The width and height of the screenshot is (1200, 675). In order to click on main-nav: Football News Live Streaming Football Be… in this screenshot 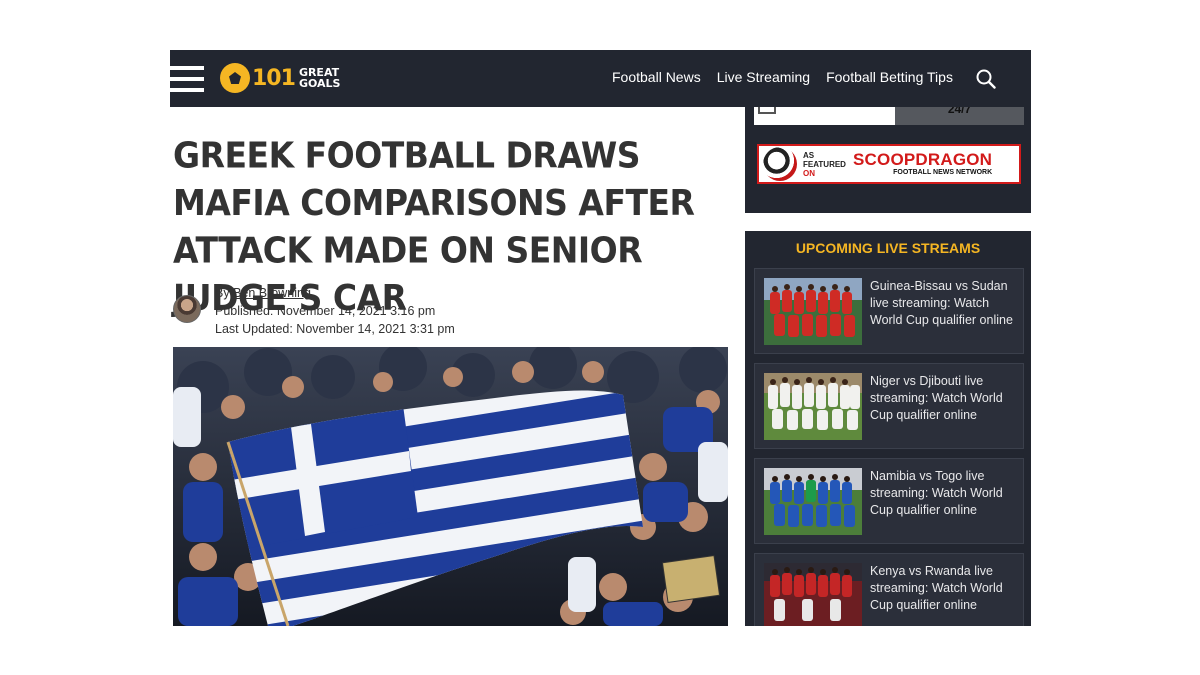, I will do `click(782, 77)`.